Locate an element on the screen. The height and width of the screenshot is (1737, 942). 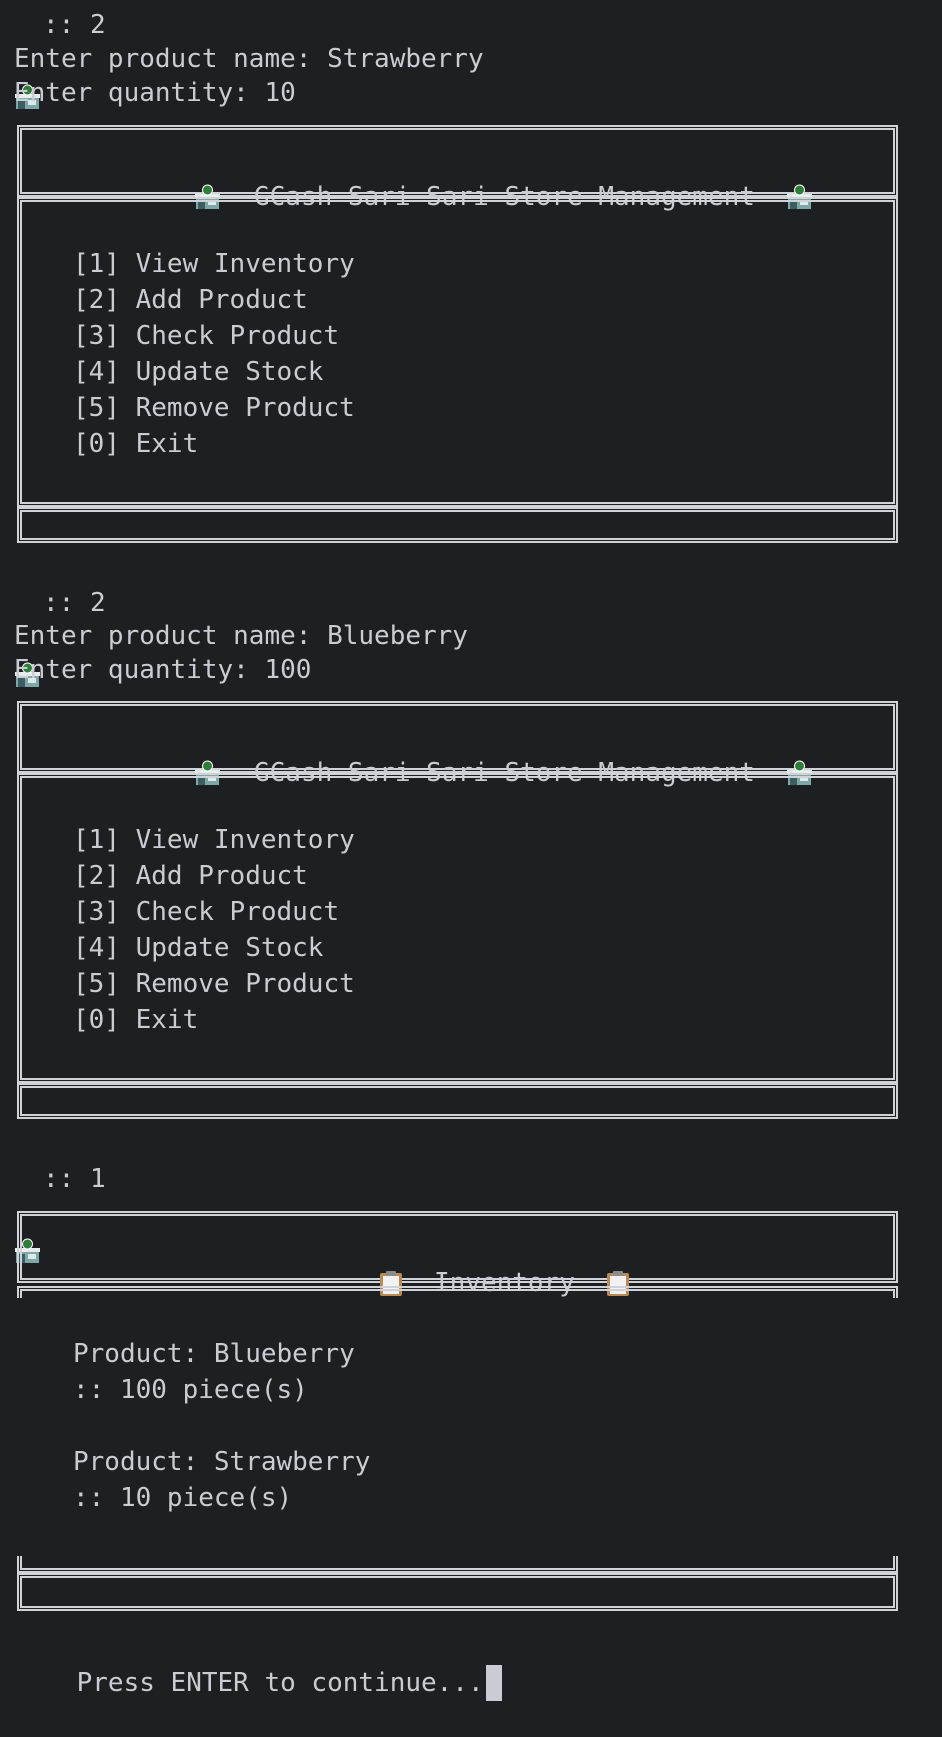
input-prompt-1: :: 2 is located at coordinates (60, 58).